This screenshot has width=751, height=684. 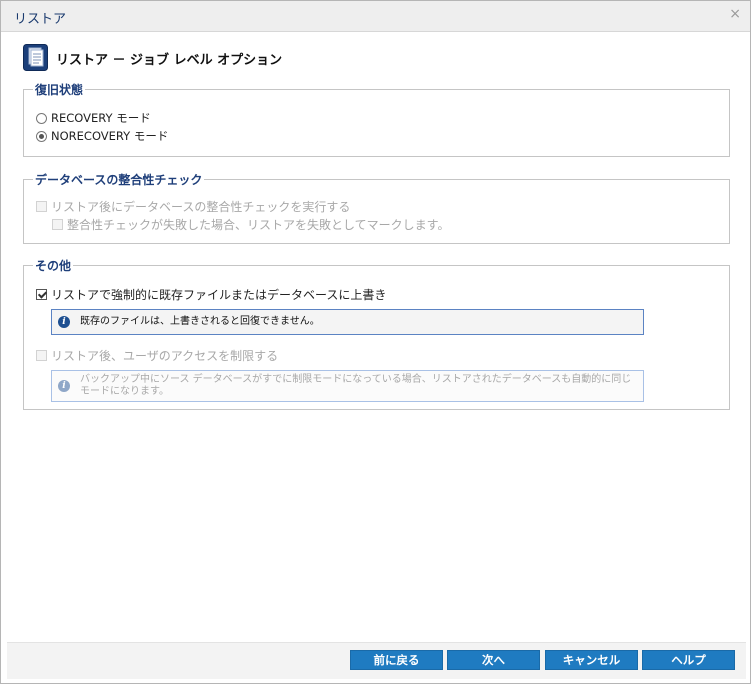 What do you see at coordinates (59, 90) in the screenshot?
I see `recovery-state-legend: 復旧状態` at bounding box center [59, 90].